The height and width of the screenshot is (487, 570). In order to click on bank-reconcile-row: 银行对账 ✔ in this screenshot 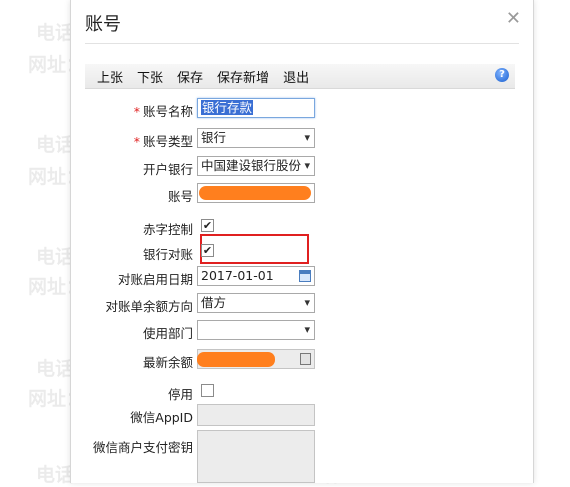, I will do `click(302, 252)`.